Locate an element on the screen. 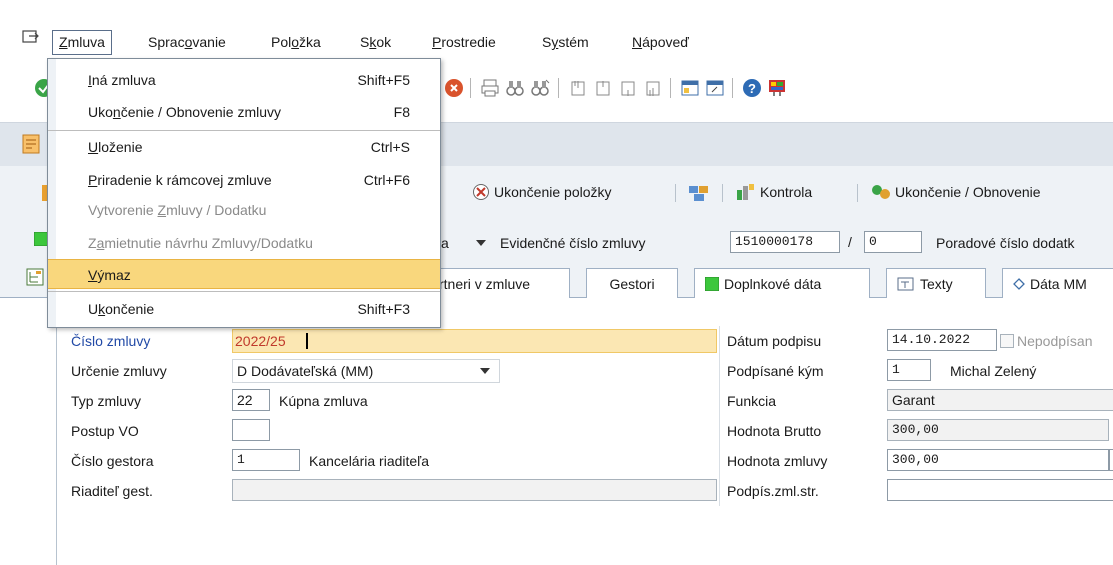 The width and height of the screenshot is (1113, 565). funkcia-label: Funkcia is located at coordinates (752, 401).